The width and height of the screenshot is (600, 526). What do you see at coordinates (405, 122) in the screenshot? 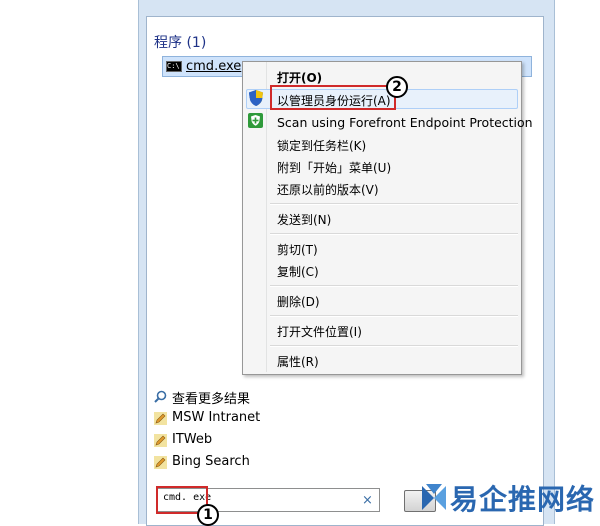
I see `menu-item-scan-forefront: Scan using Forefront Endpoint Protection` at bounding box center [405, 122].